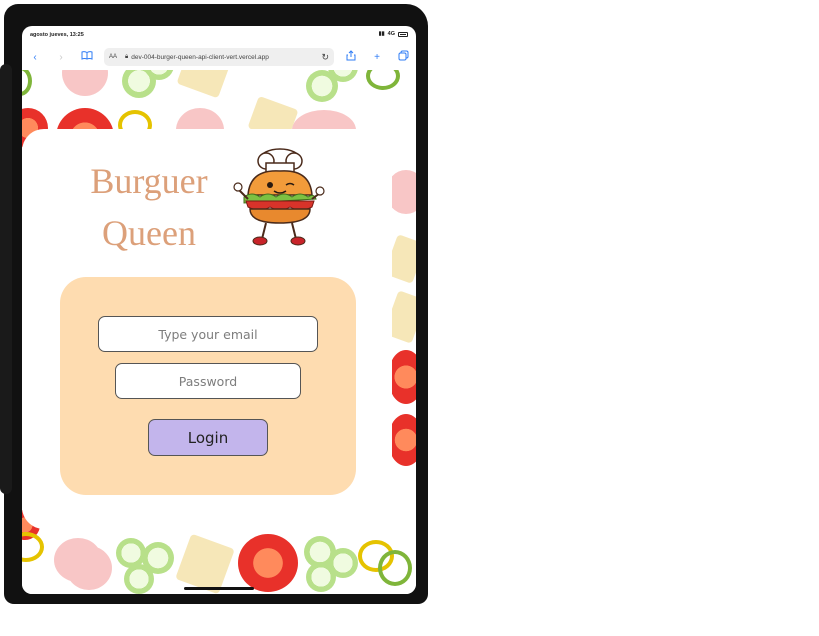 Image resolution: width=819 pixels, height=636 pixels. I want to click on status-time: agosto jueves, 13:25, so click(57, 35).